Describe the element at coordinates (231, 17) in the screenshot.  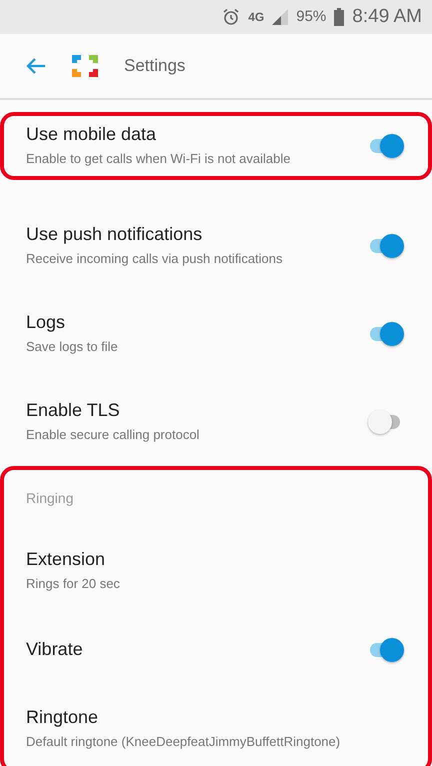
I see `alarm-clock-icon` at that location.